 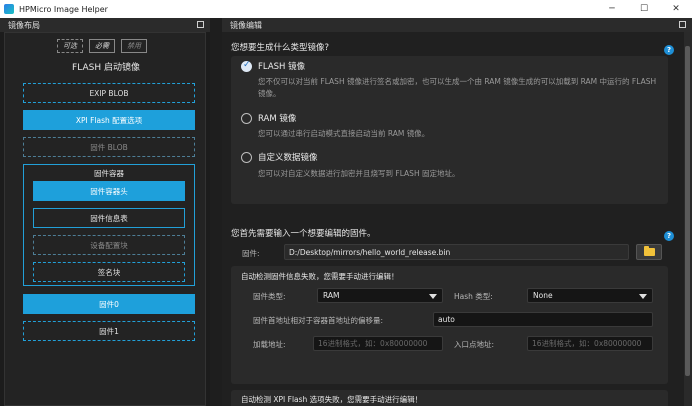 I want to click on ram-image-radio, so click(x=246, y=118).